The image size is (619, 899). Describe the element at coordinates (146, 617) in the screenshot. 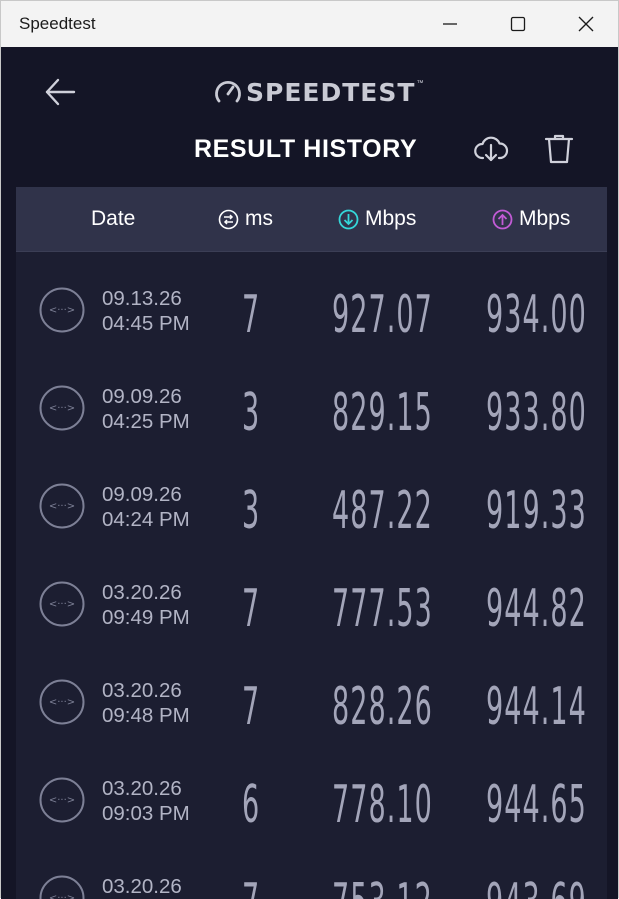

I see `result-time: 09:49 PM` at that location.